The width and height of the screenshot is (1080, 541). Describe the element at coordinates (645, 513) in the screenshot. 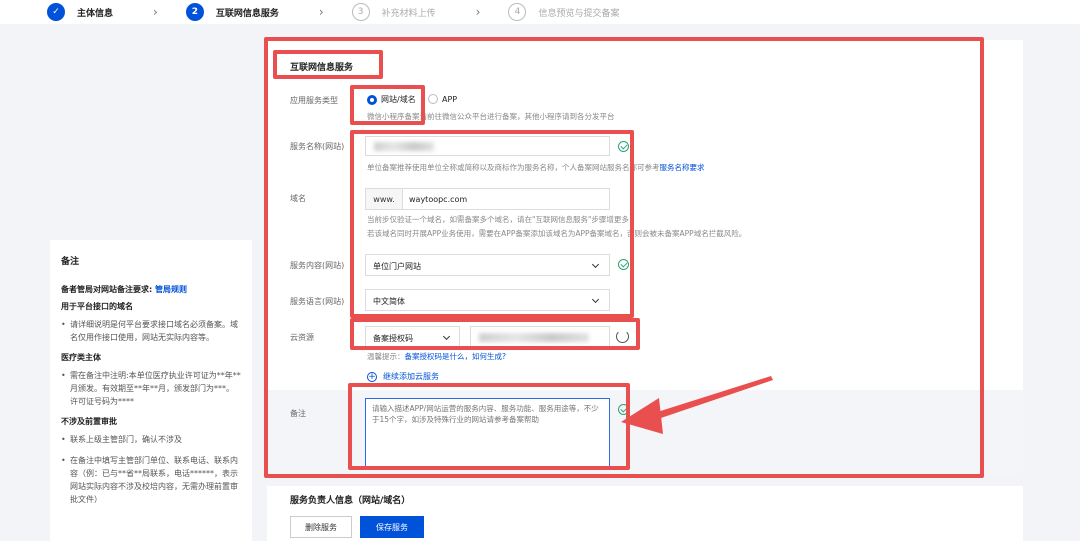

I see `service-owner-section: 服务负责人信息（网站/域名） 删除服务 保存服务` at that location.